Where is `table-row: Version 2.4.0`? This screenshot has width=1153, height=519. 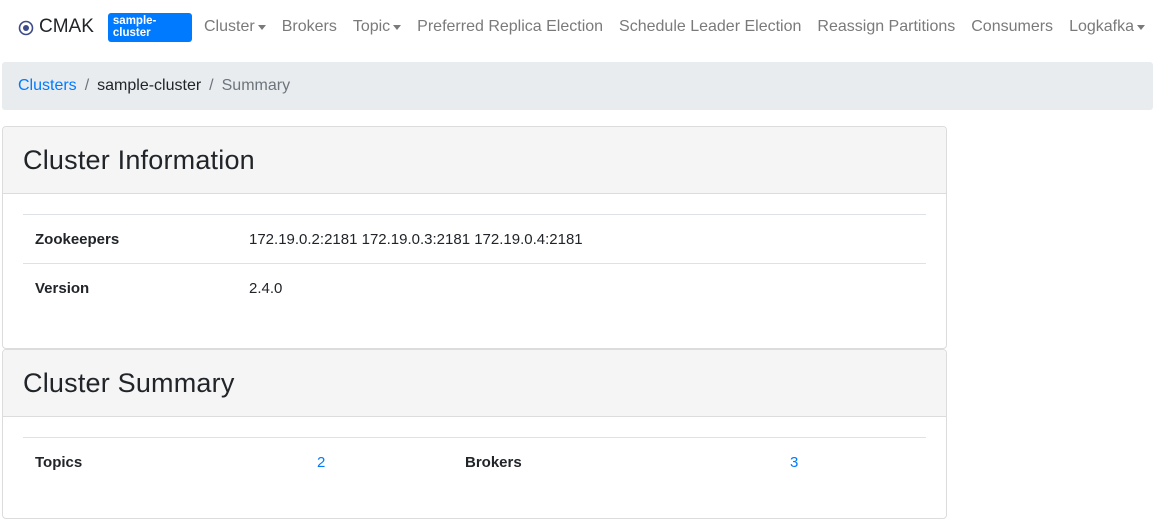 table-row: Version 2.4.0 is located at coordinates (474, 288).